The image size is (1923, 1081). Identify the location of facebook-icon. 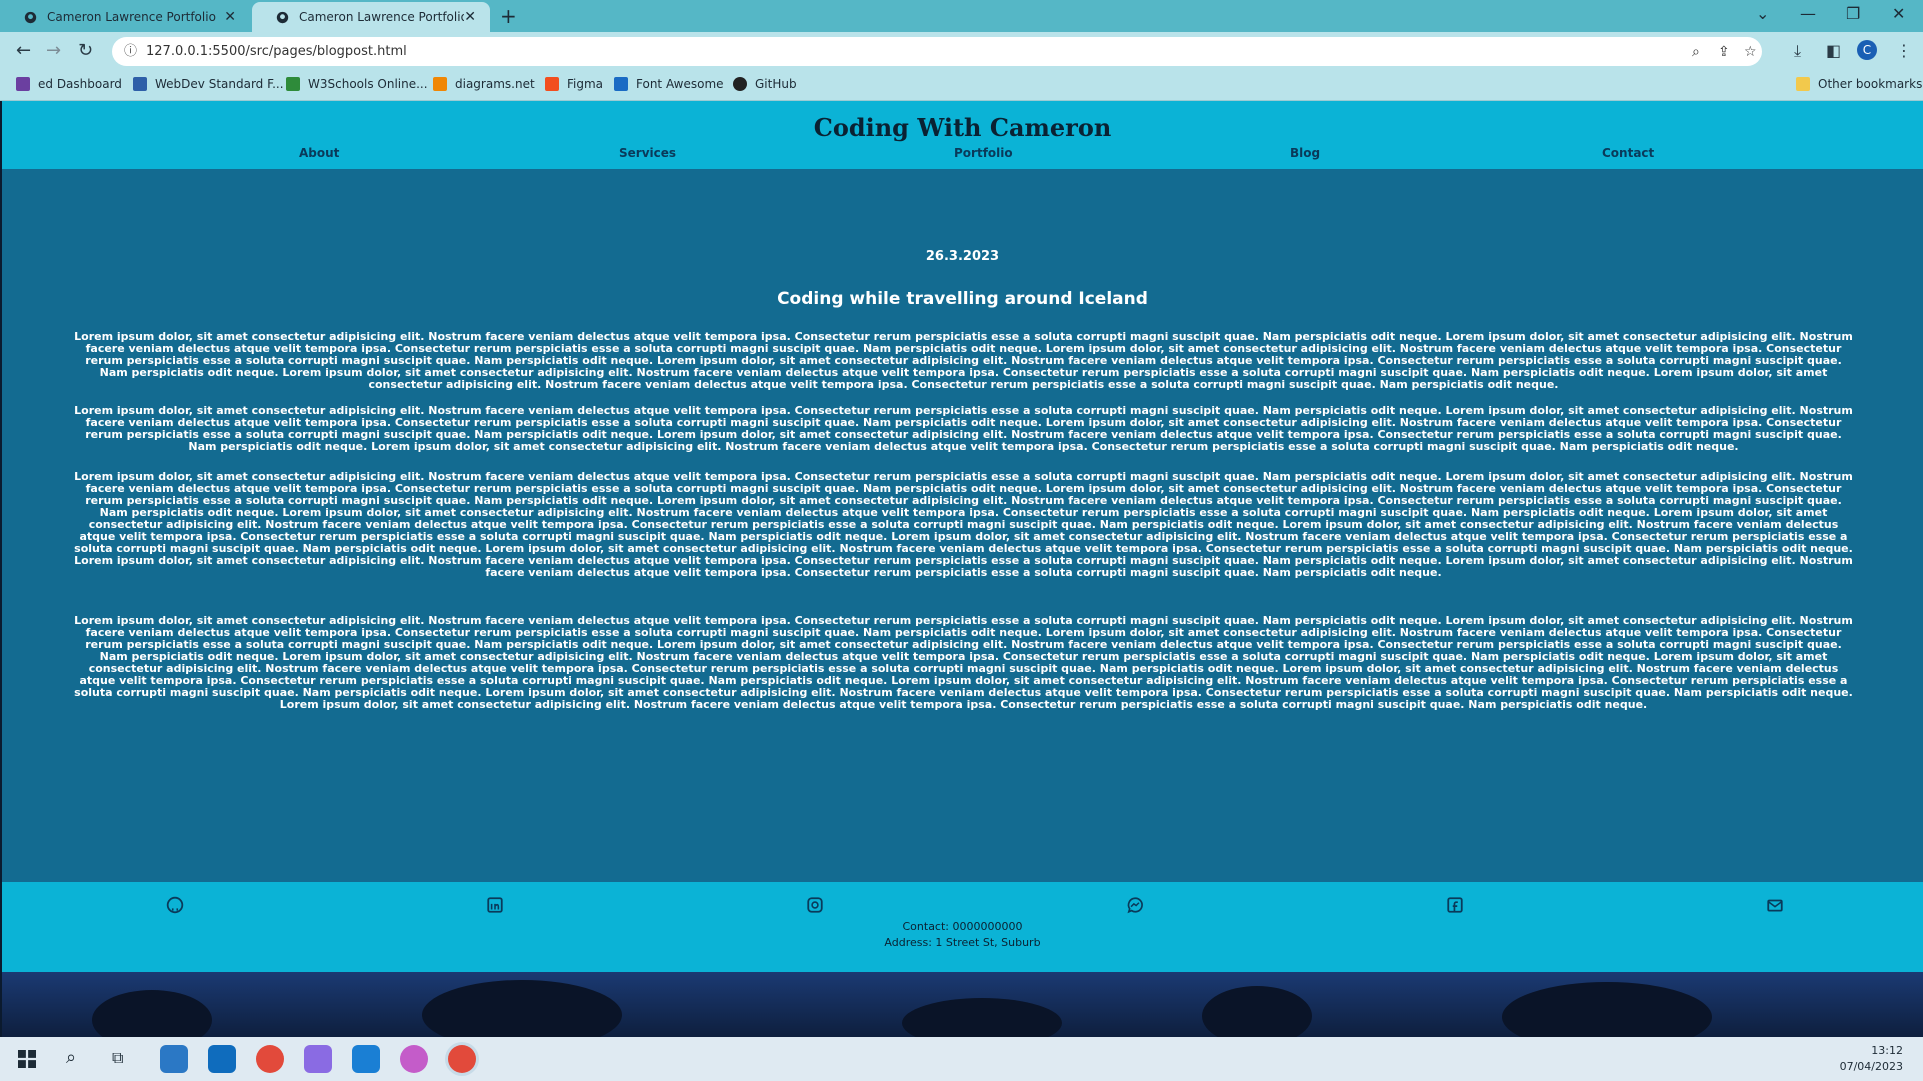
(1455, 905).